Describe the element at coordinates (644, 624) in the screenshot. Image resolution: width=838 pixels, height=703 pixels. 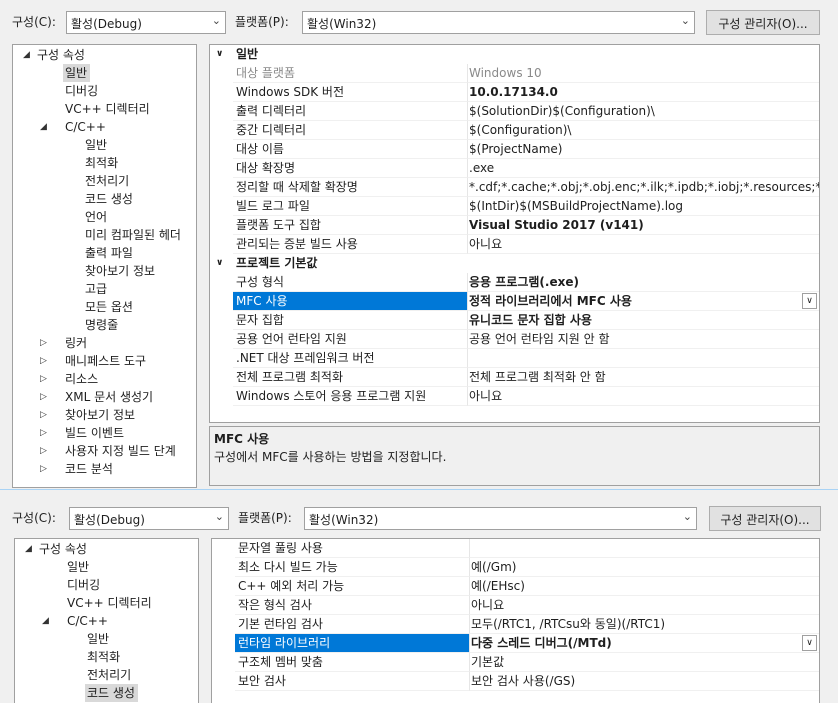
I see `property-value: 모두(/RTC1, /RTCsu와 동일)(/RTC1)` at that location.